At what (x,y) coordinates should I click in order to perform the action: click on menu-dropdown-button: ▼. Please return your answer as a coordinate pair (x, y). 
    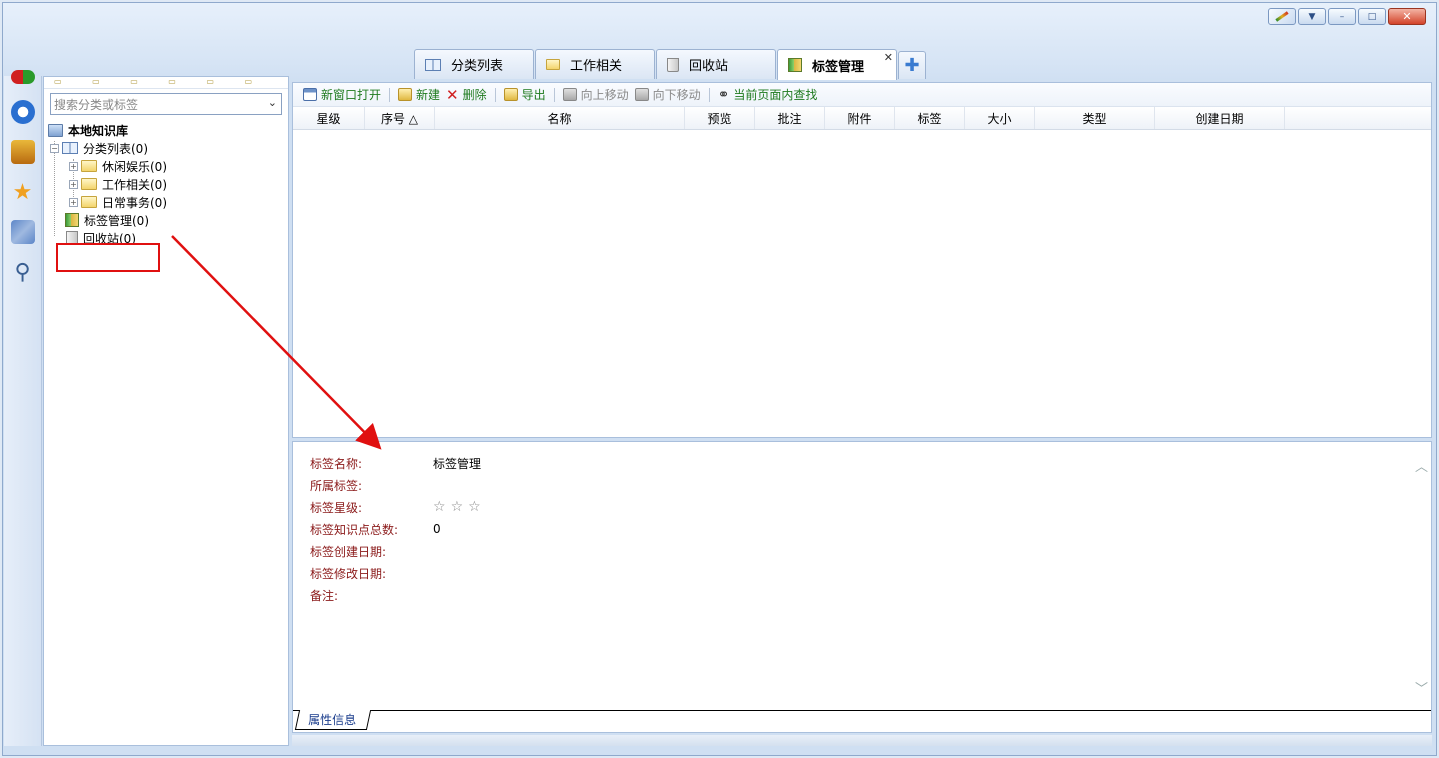
    Looking at the image, I should click on (1312, 16).